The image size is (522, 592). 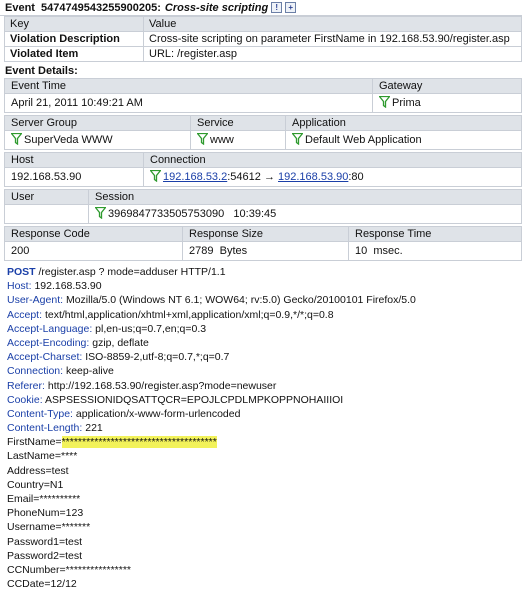 What do you see at coordinates (139, 442) in the screenshot?
I see `firstname-highlighted-value: **************************************` at bounding box center [139, 442].